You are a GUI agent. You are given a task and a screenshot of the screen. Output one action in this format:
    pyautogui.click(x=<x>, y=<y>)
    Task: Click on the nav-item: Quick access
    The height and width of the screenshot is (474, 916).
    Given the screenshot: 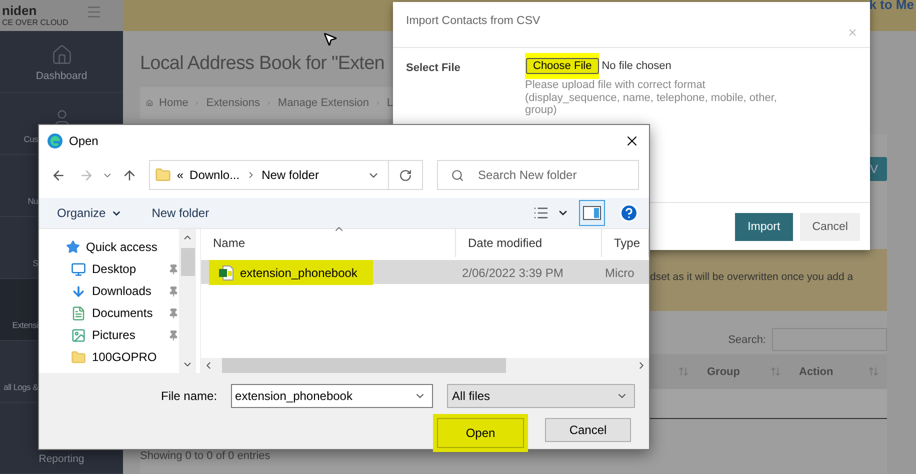 What is the action you would take?
    pyautogui.click(x=122, y=247)
    